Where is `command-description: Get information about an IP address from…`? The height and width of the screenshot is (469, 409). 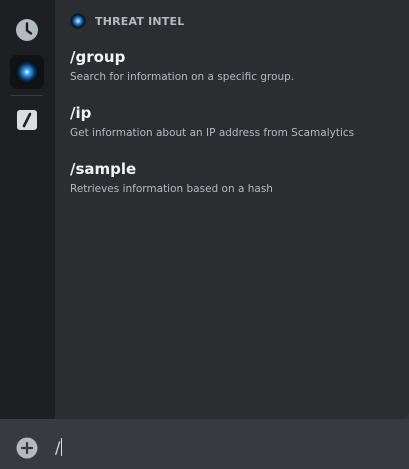 command-description: Get information about an IP address from… is located at coordinates (212, 133).